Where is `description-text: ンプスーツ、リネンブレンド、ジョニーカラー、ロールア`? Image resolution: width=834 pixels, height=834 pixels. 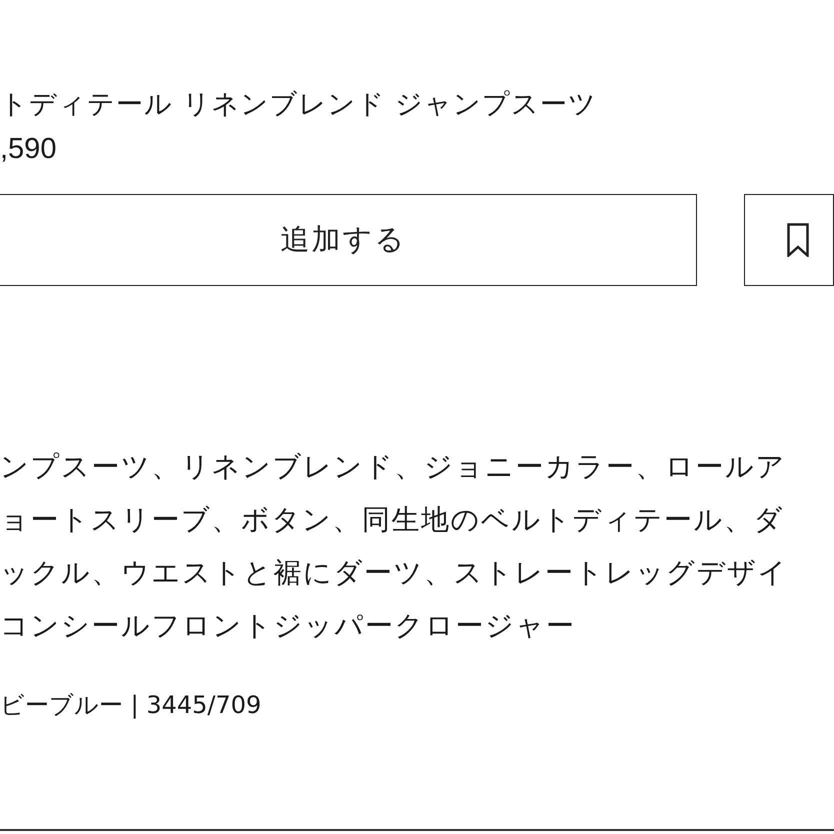
description-text: ンプスーツ、リネンブレンド、ジョニーカラー、ロールア is located at coordinates (393, 467).